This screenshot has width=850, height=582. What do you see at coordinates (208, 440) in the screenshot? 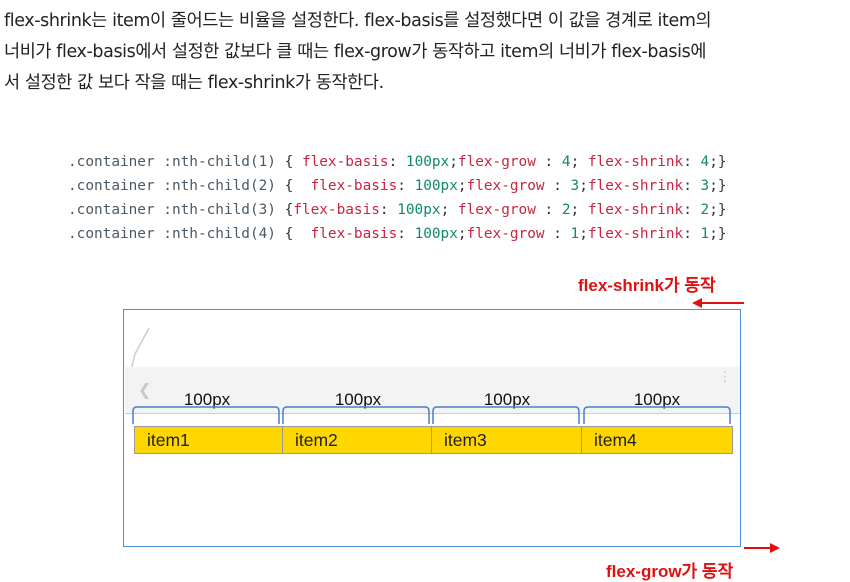
I see `flex-item-1: item1` at bounding box center [208, 440].